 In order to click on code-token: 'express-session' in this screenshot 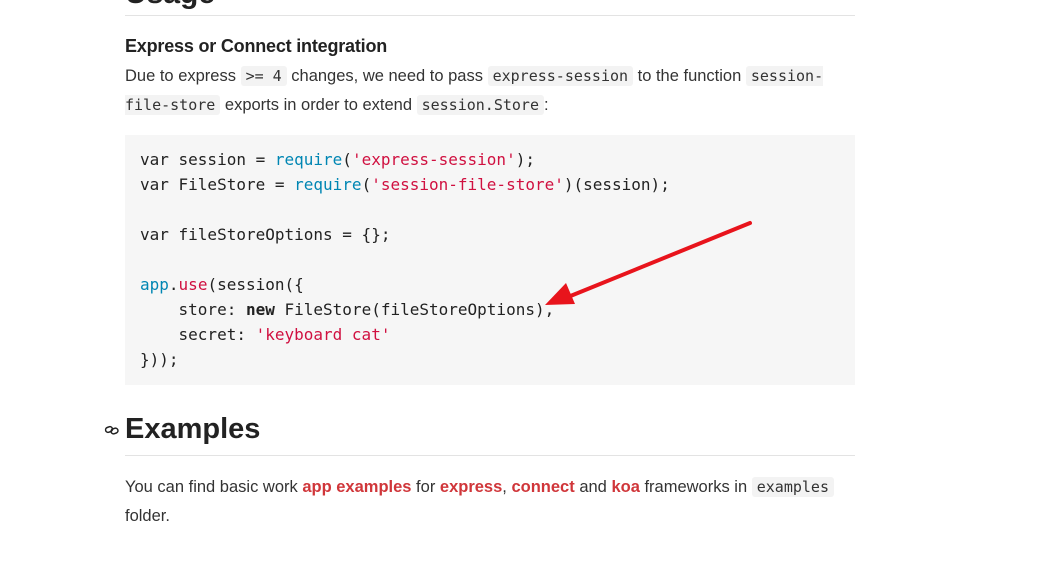, I will do `click(433, 159)`.